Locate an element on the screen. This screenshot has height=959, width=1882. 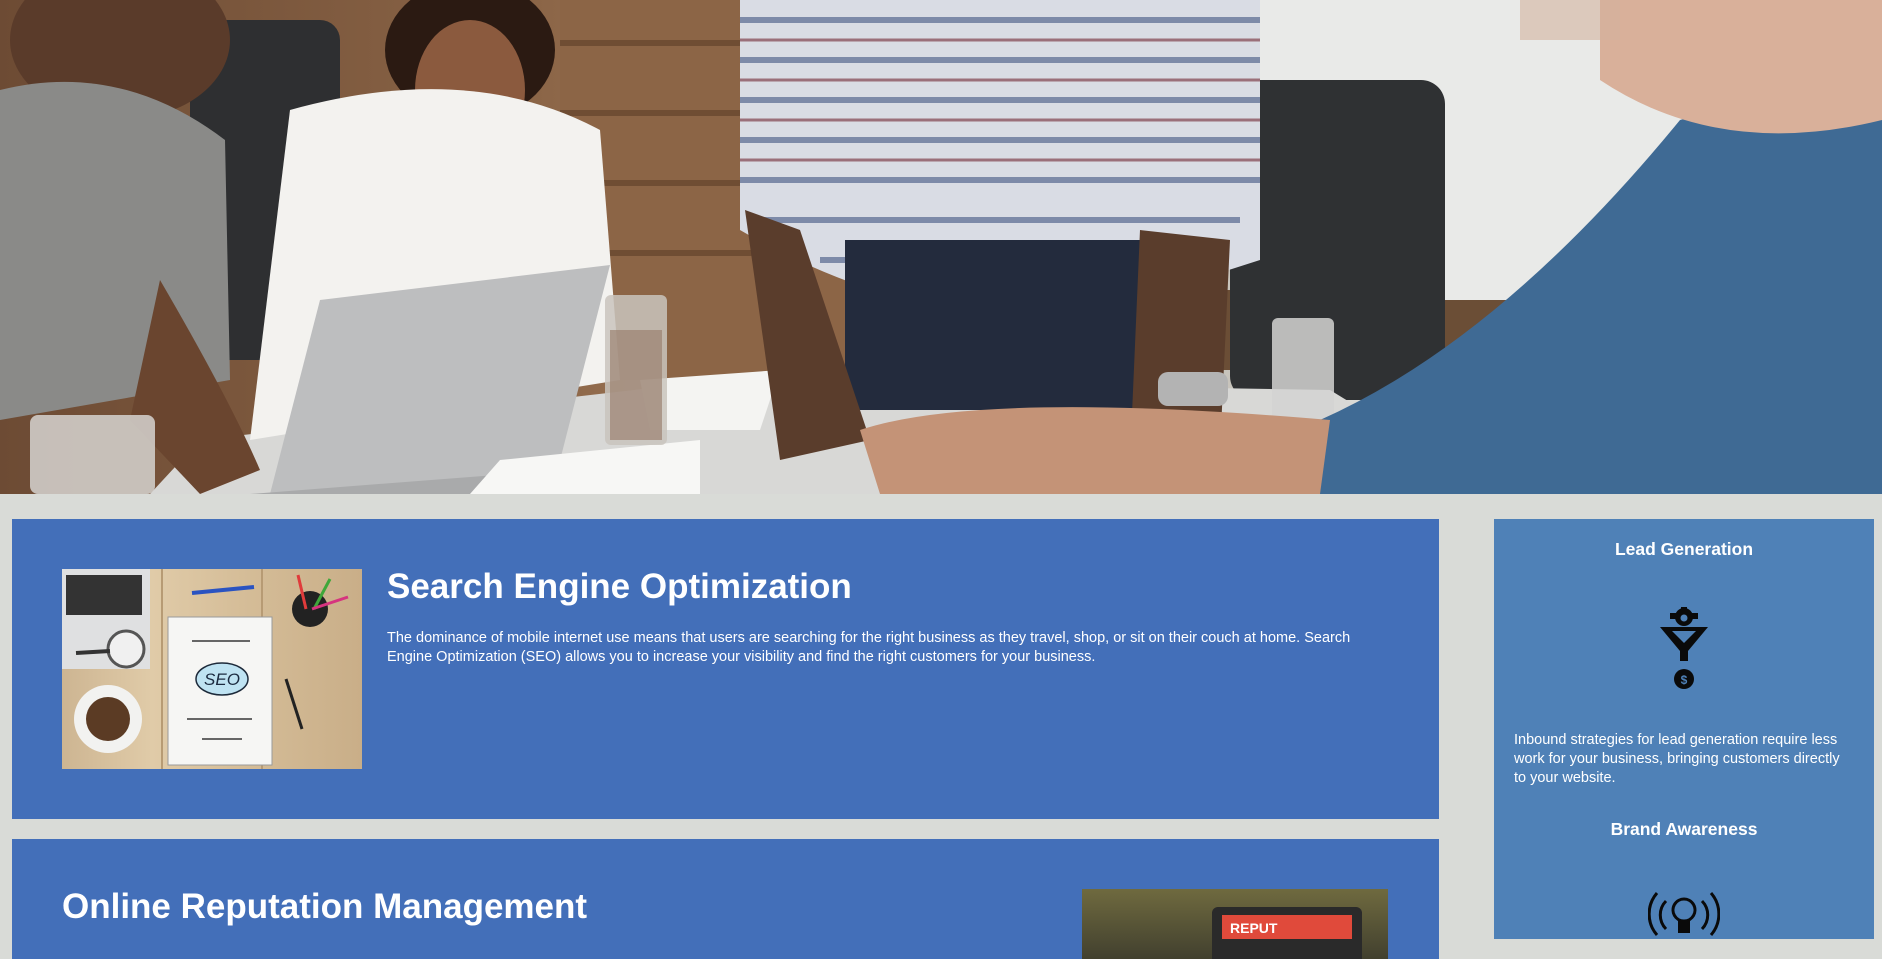
seo-notebook-photo-icon: SEO is located at coordinates (205, 669).